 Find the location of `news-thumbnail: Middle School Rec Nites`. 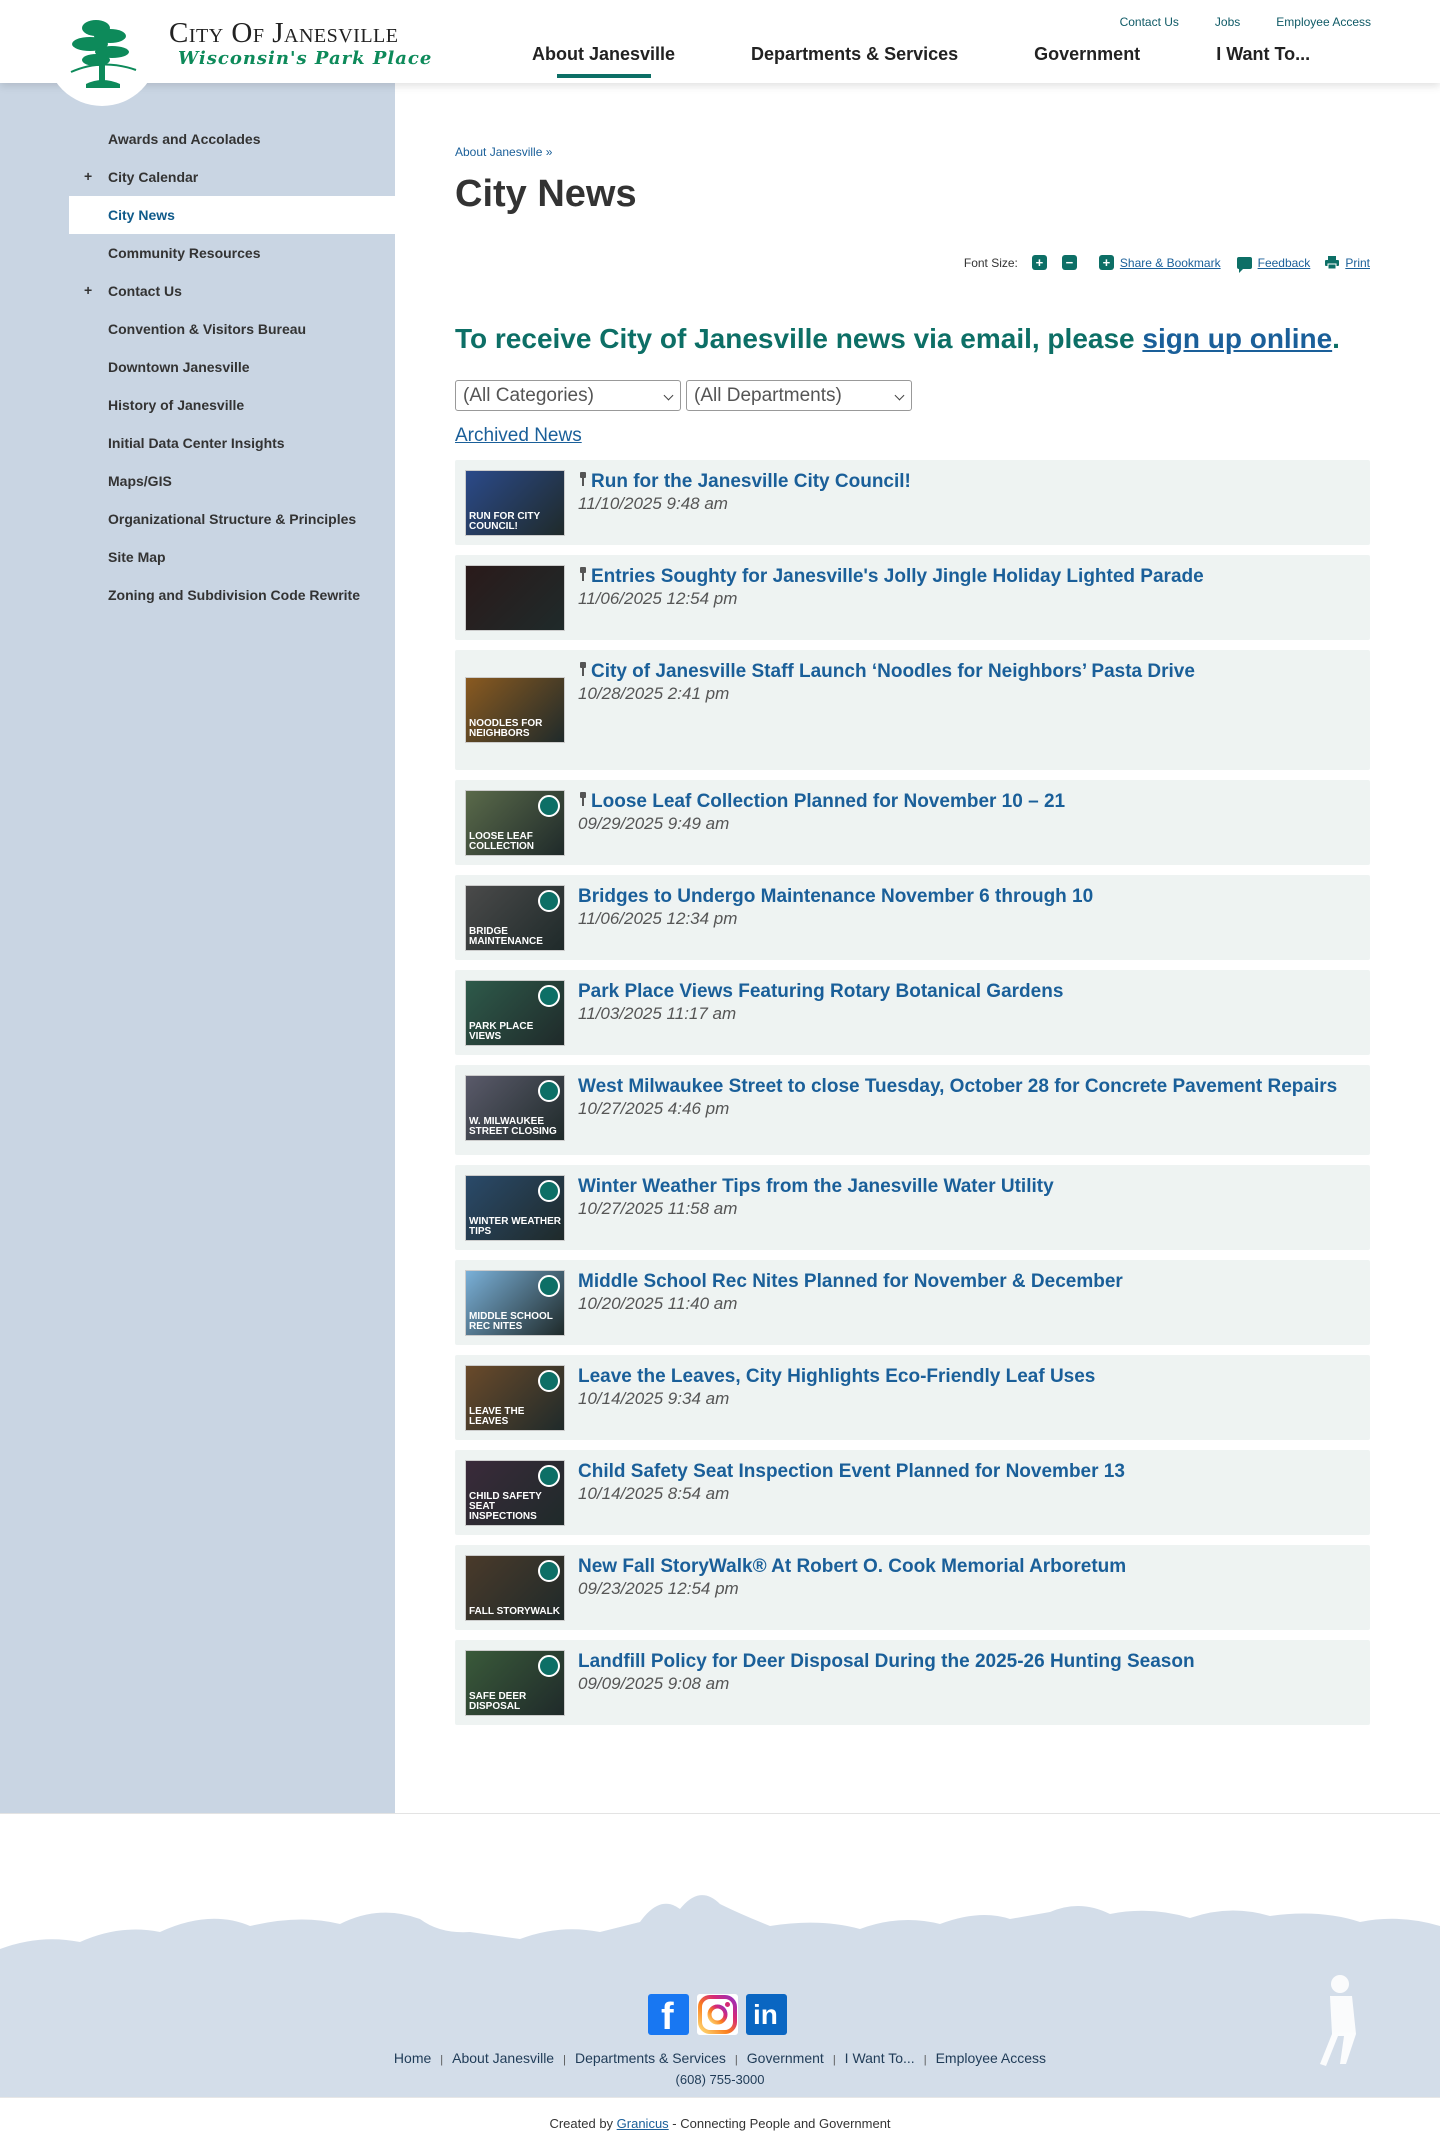

news-thumbnail: Middle School Rec Nites is located at coordinates (515, 1303).